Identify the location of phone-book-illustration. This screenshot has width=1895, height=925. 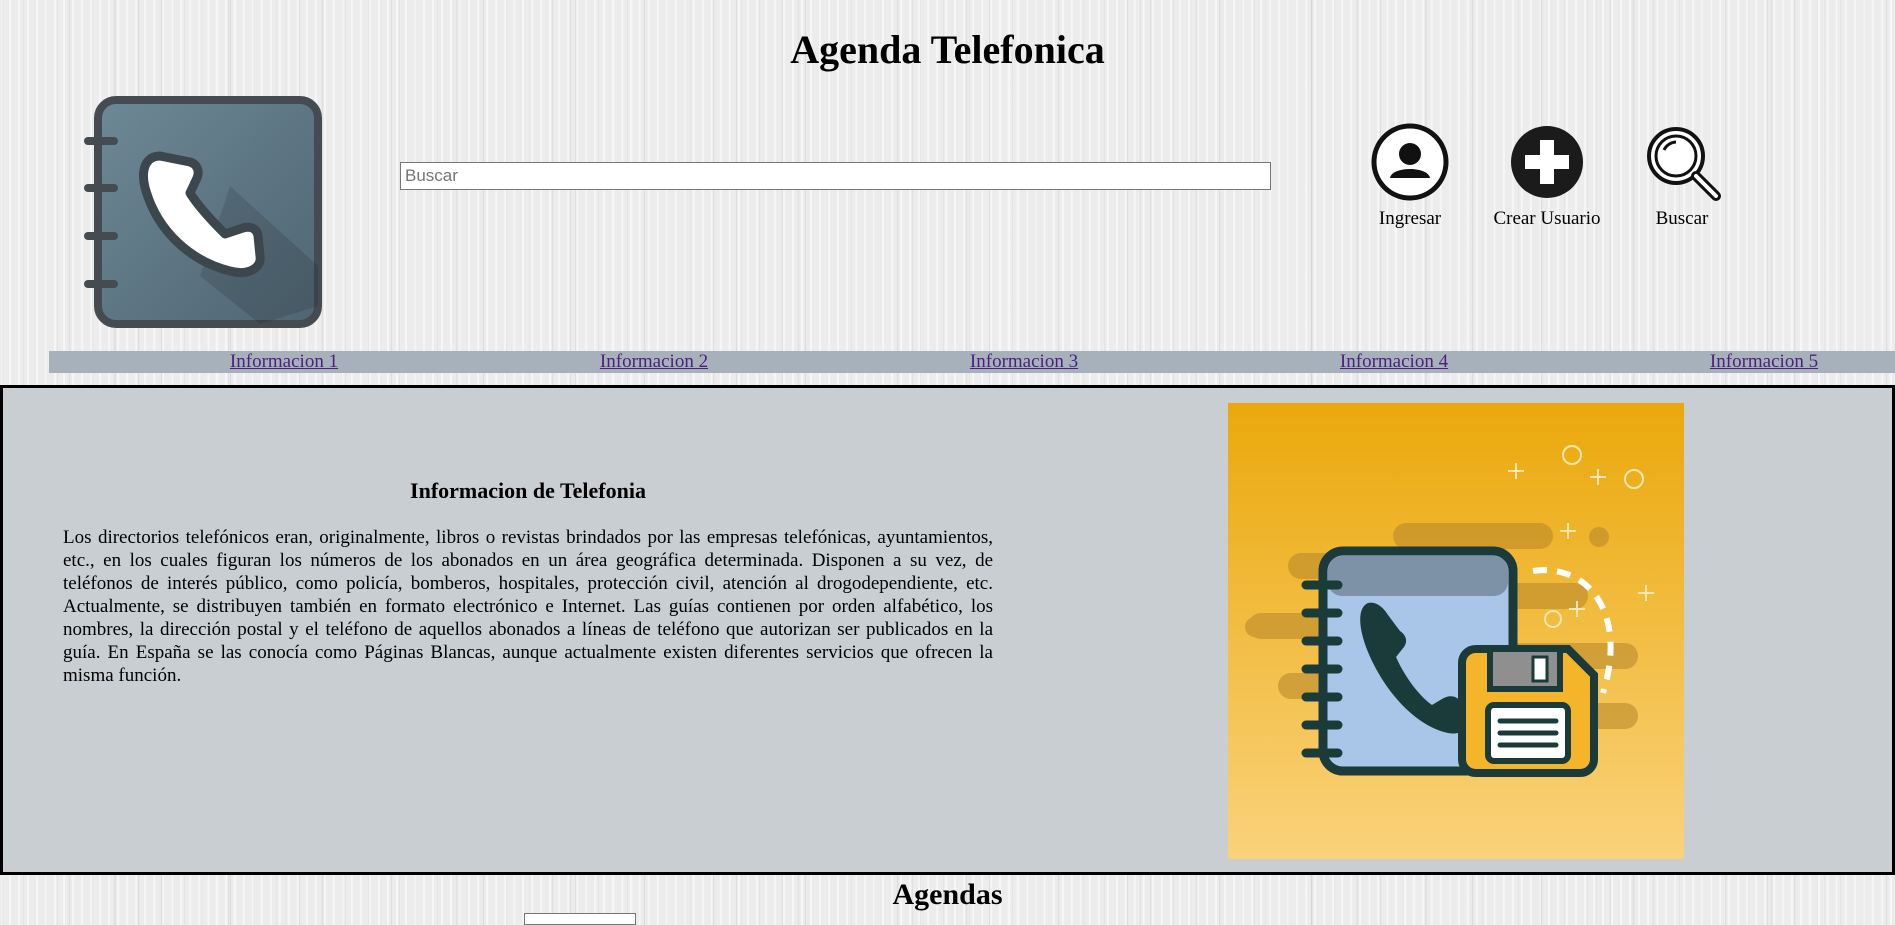
(1456, 631).